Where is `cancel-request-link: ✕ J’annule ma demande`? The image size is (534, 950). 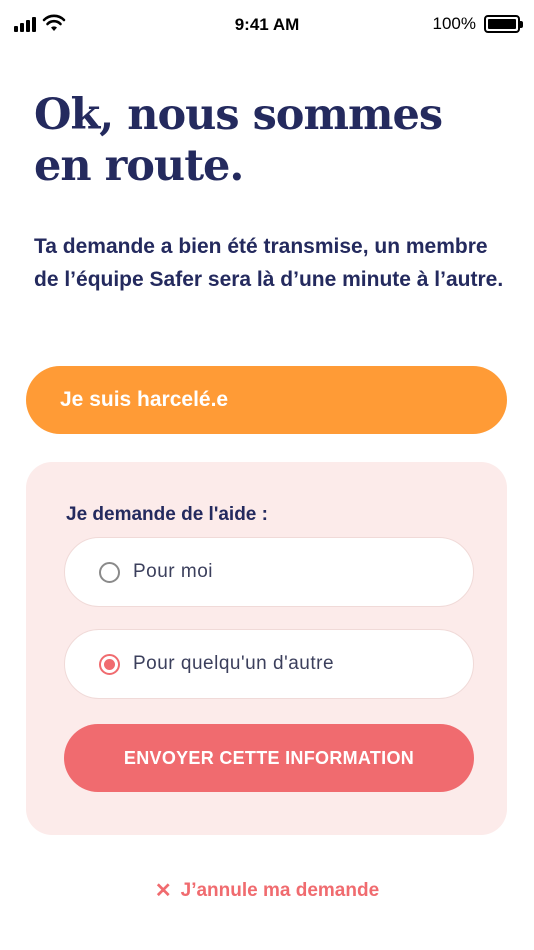 cancel-request-link: ✕ J’annule ma demande is located at coordinates (267, 891).